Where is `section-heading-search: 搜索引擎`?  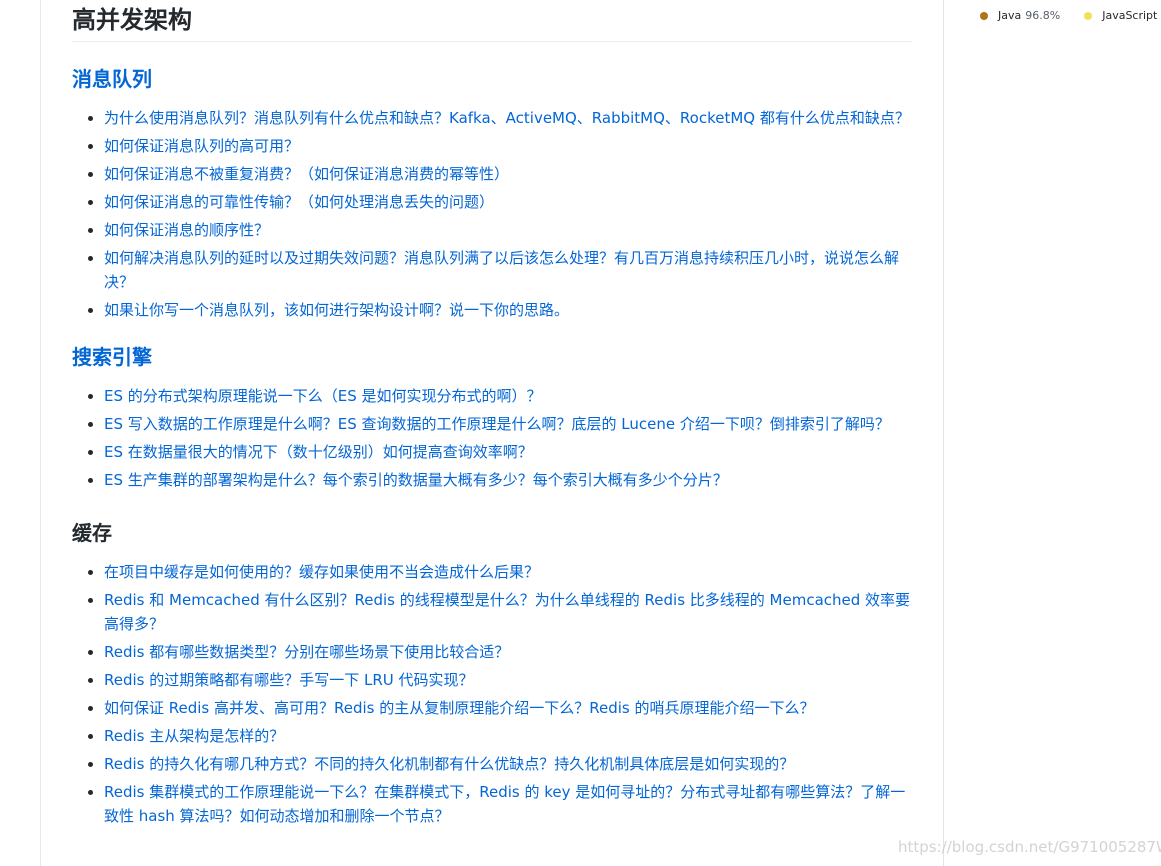
section-heading-search: 搜索引擎 is located at coordinates (492, 357).